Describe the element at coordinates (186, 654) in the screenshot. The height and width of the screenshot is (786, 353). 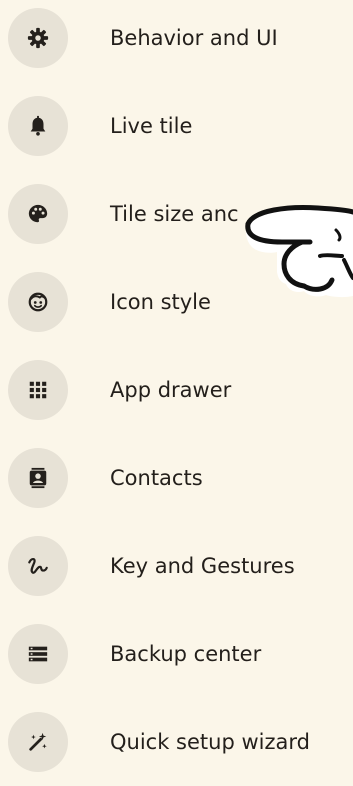
I see `menu-item-label: Backup center` at that location.